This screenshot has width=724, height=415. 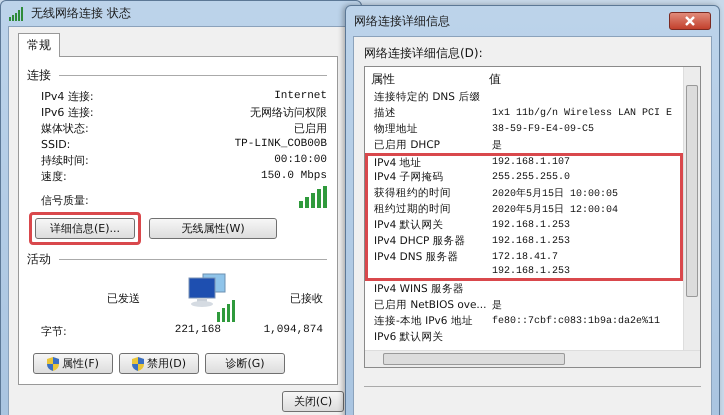 I want to click on dialog-button: 无线属性(W), so click(x=213, y=228).